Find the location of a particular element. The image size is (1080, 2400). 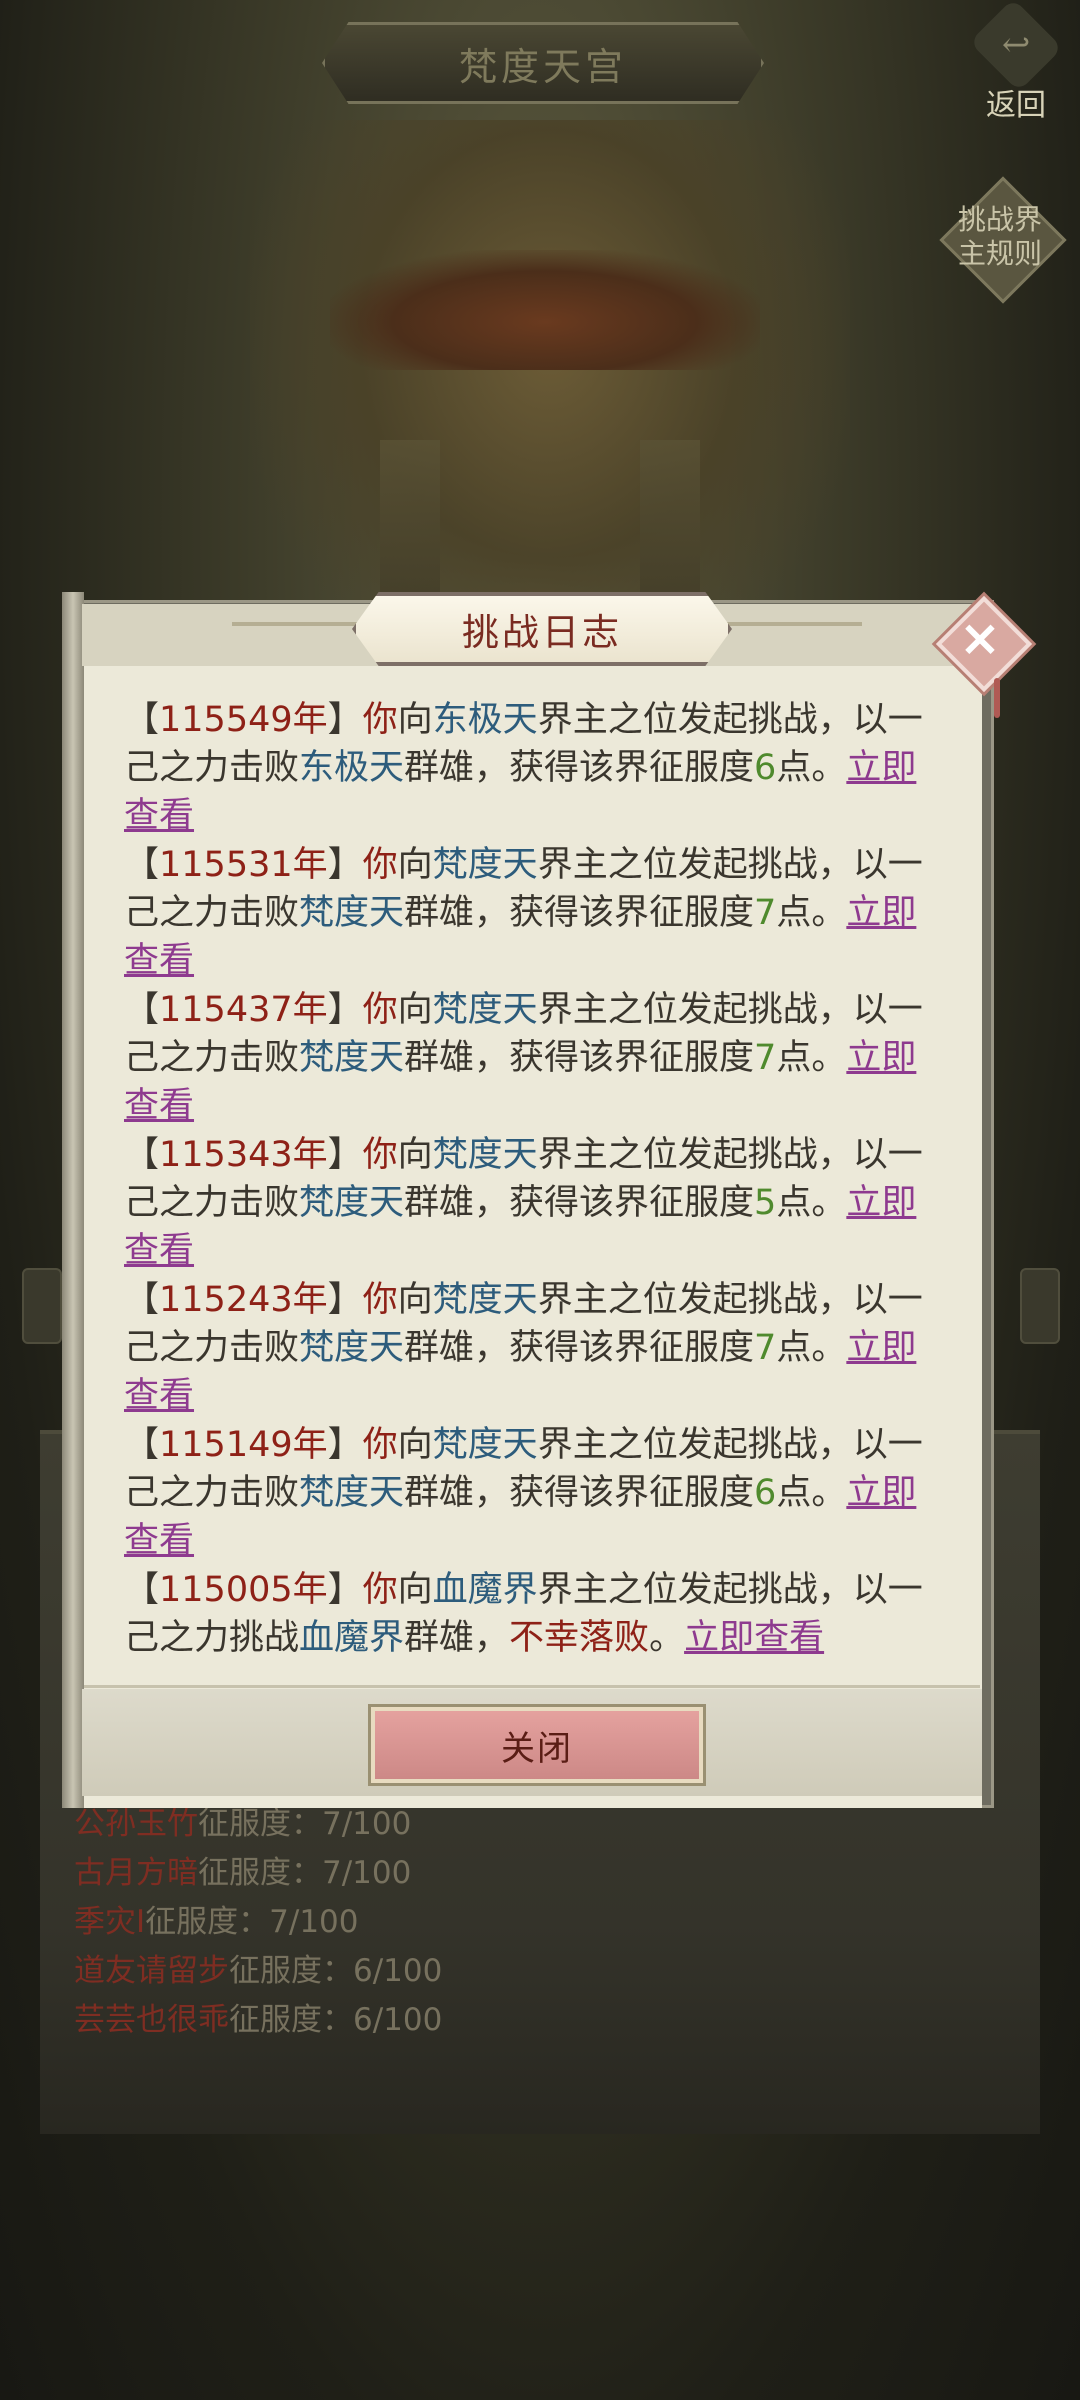

conquest-list-item: 芸芸也很乖征服度：6/100 is located at coordinates (258, 2020).